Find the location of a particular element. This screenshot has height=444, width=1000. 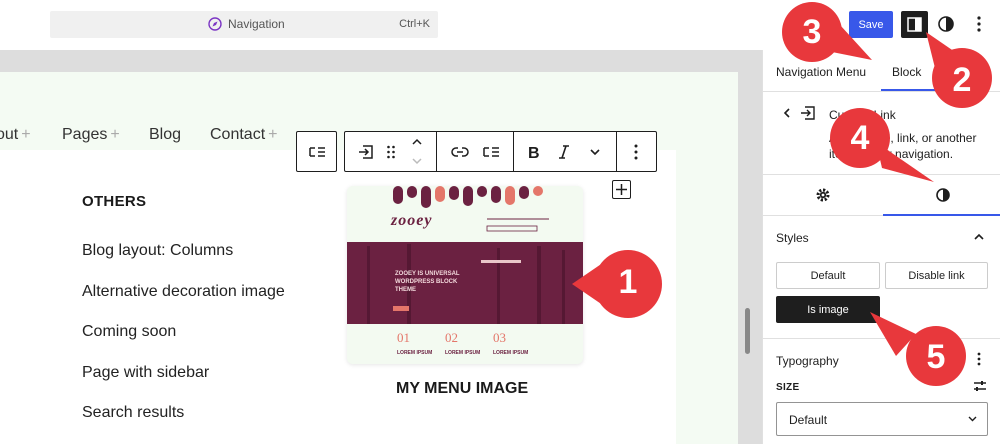

nav-item-contact: Contact + is located at coordinates (243, 135).